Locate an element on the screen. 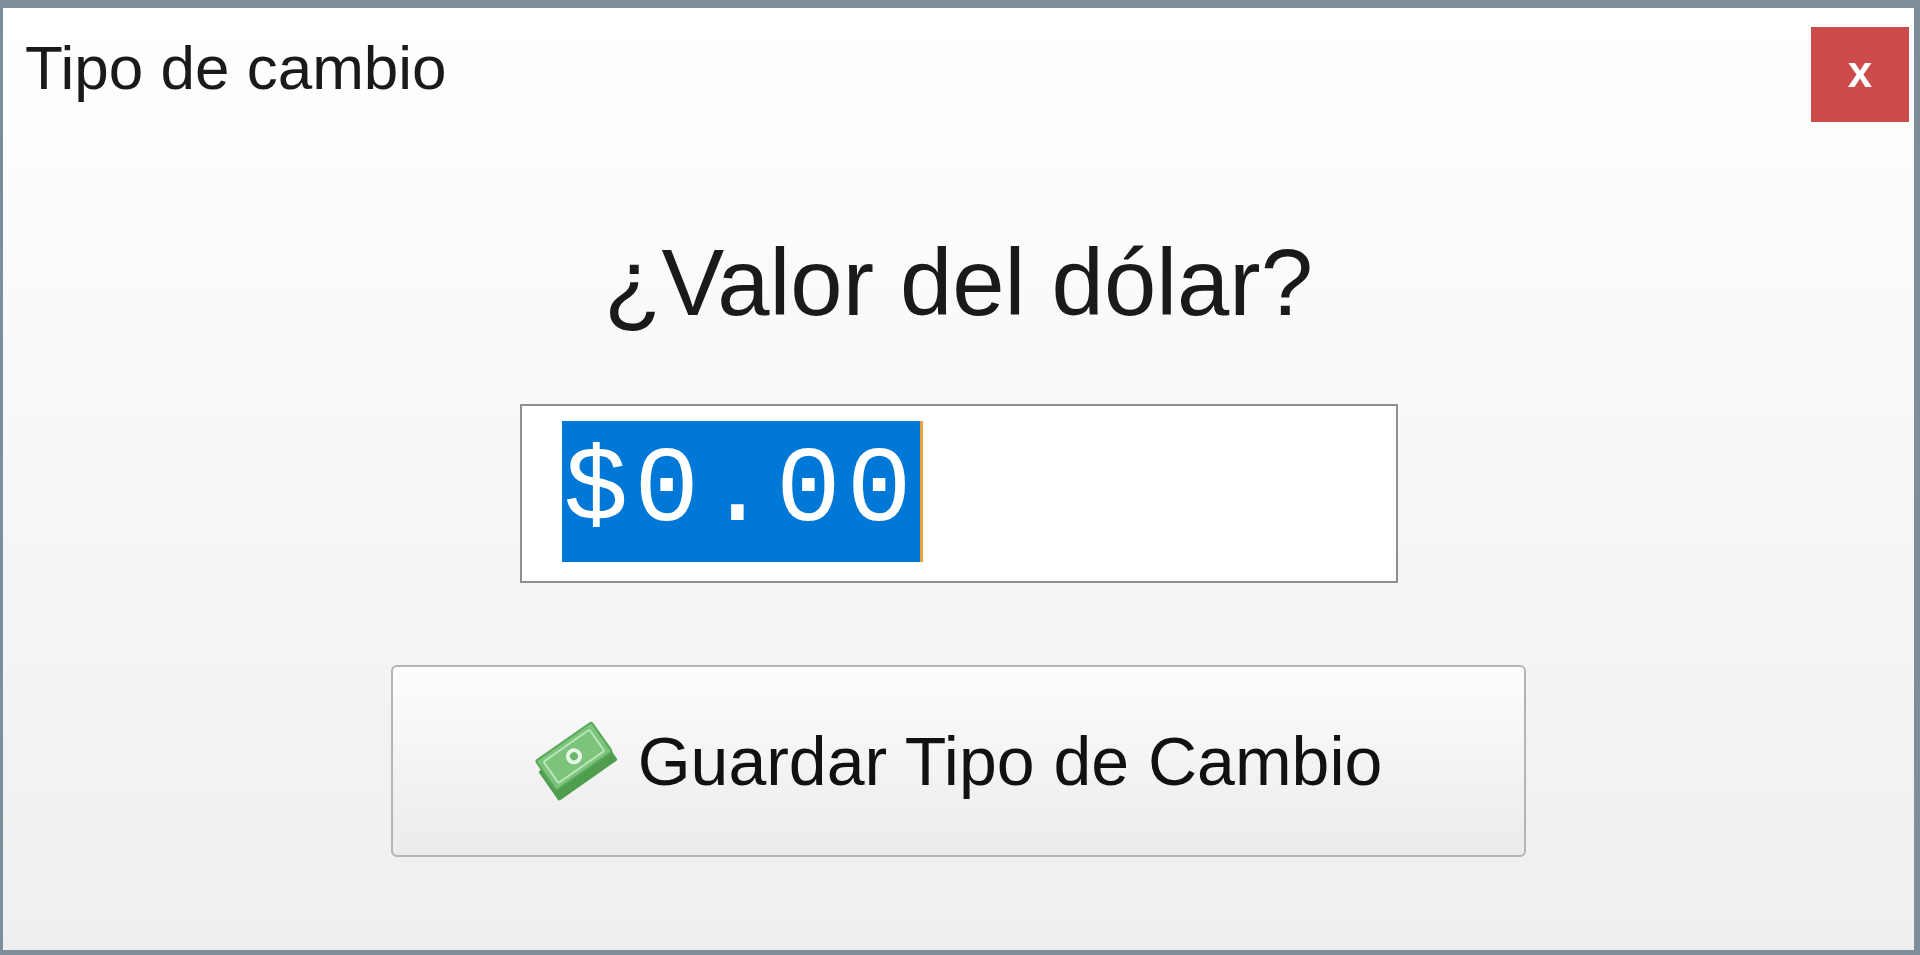 This screenshot has height=955, width=1920. prompt-text: ¿Valor del dólar? is located at coordinates (958, 283).